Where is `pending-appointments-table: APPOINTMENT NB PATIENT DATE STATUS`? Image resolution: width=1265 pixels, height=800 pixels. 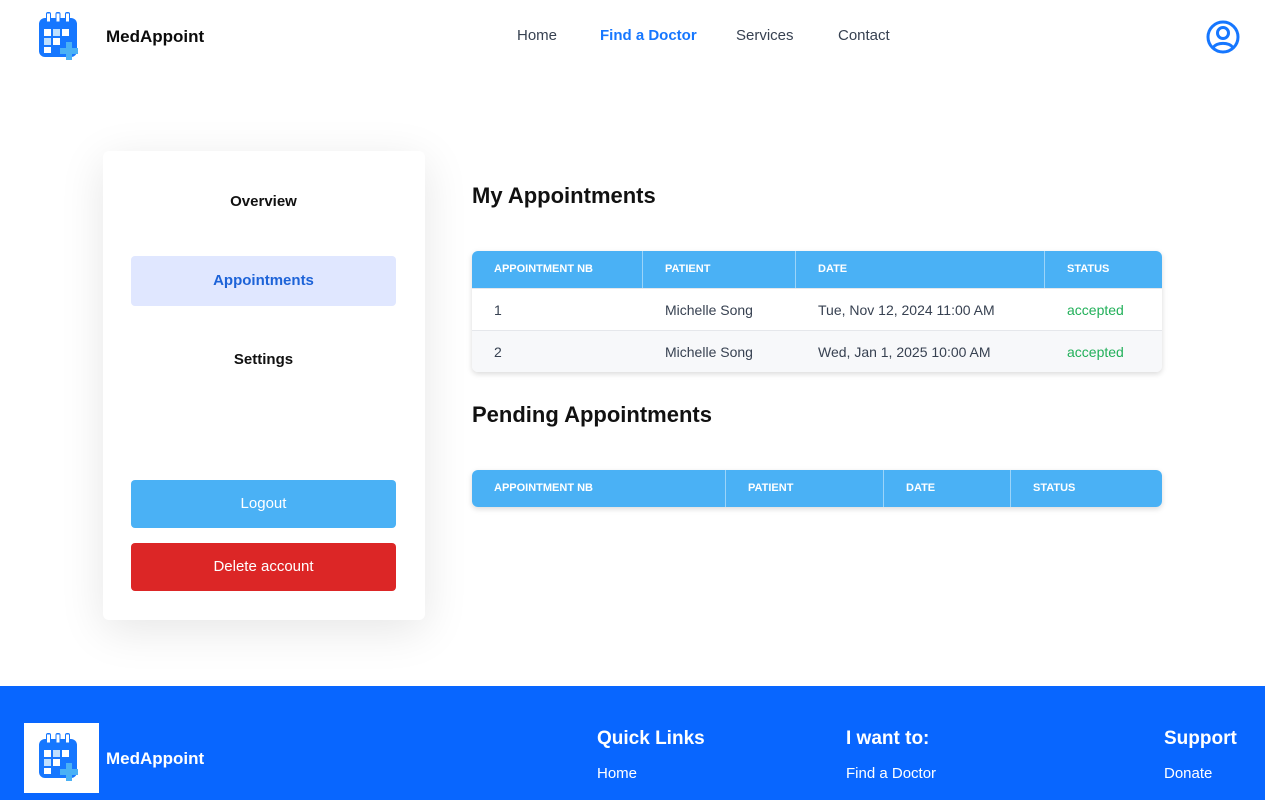 pending-appointments-table: APPOINTMENT NB PATIENT DATE STATUS is located at coordinates (817, 488).